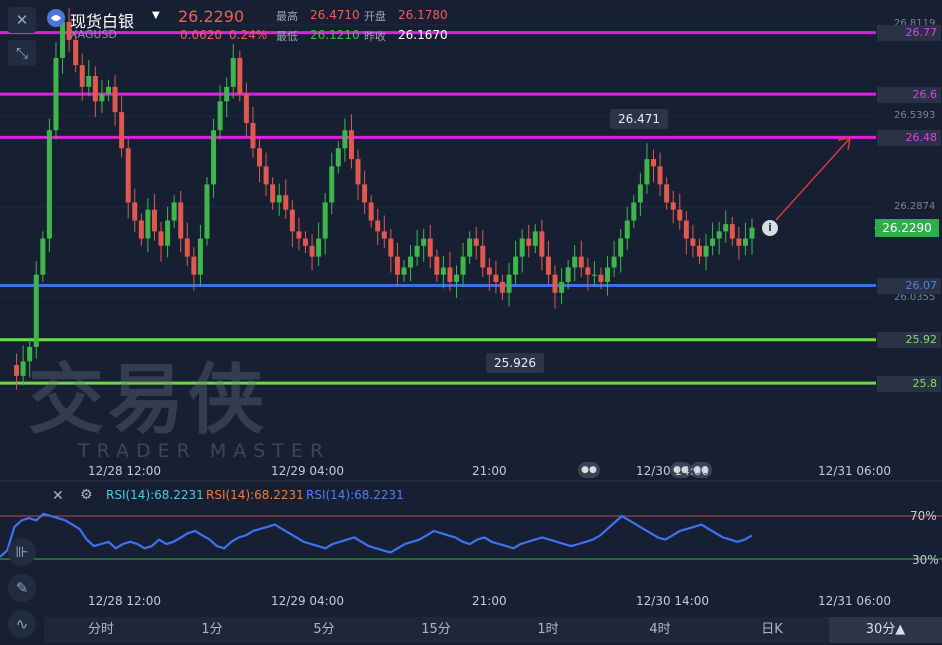 This screenshot has height=645, width=942. Describe the element at coordinates (770, 228) in the screenshot. I see `info-icon: i` at that location.